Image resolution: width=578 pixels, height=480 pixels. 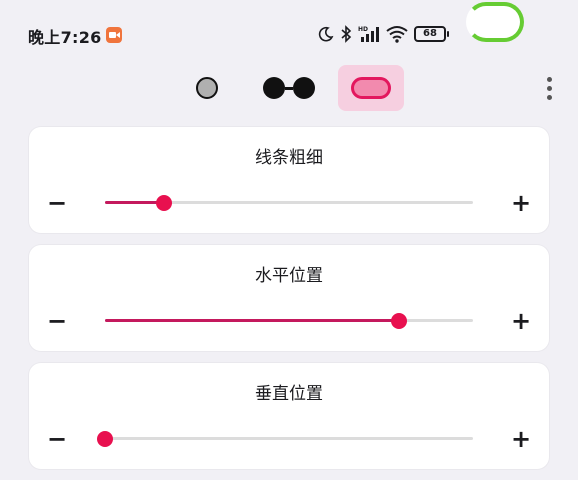 What do you see at coordinates (289, 30) in the screenshot?
I see `status-bar: 晚上7:26 HD 68` at bounding box center [289, 30].